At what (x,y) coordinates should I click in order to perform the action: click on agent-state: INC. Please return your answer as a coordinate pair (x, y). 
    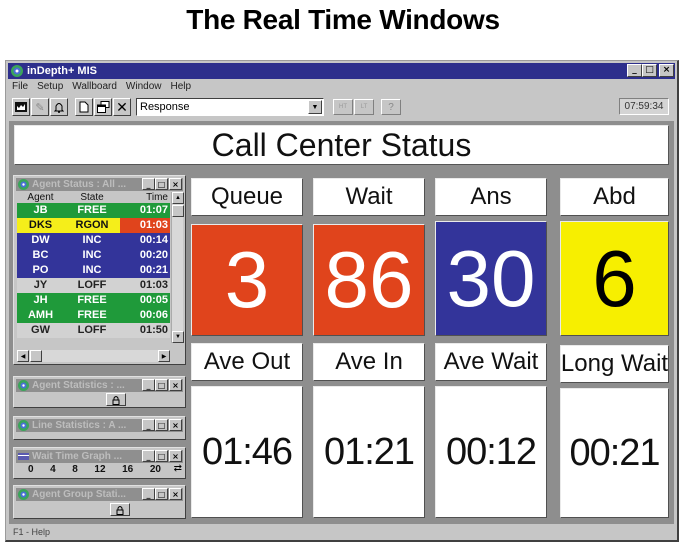
    Looking at the image, I should click on (92, 270).